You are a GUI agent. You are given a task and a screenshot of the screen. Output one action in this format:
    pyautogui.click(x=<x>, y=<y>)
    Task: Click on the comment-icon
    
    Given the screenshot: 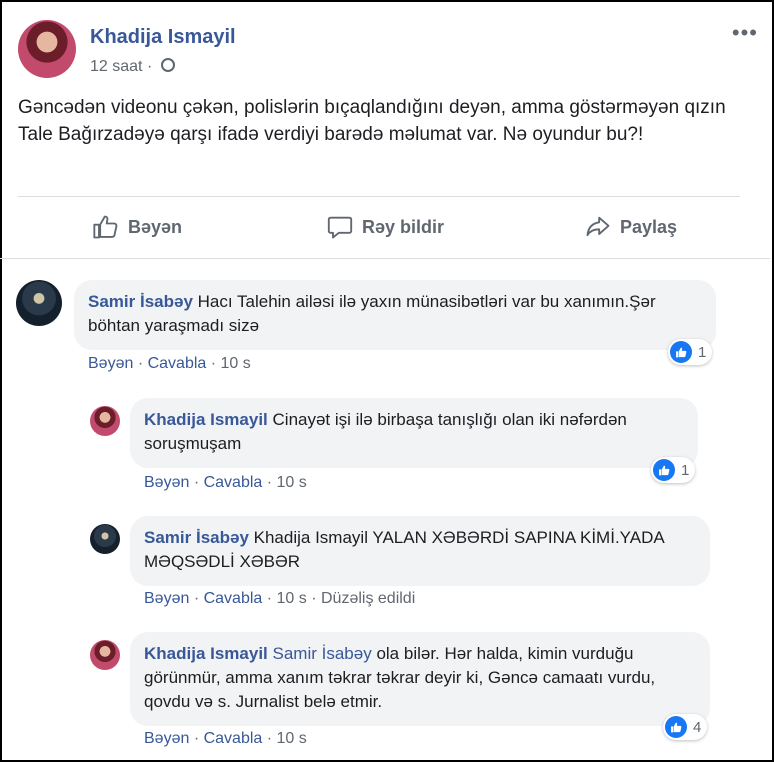 What is the action you would take?
    pyautogui.click(x=340, y=227)
    